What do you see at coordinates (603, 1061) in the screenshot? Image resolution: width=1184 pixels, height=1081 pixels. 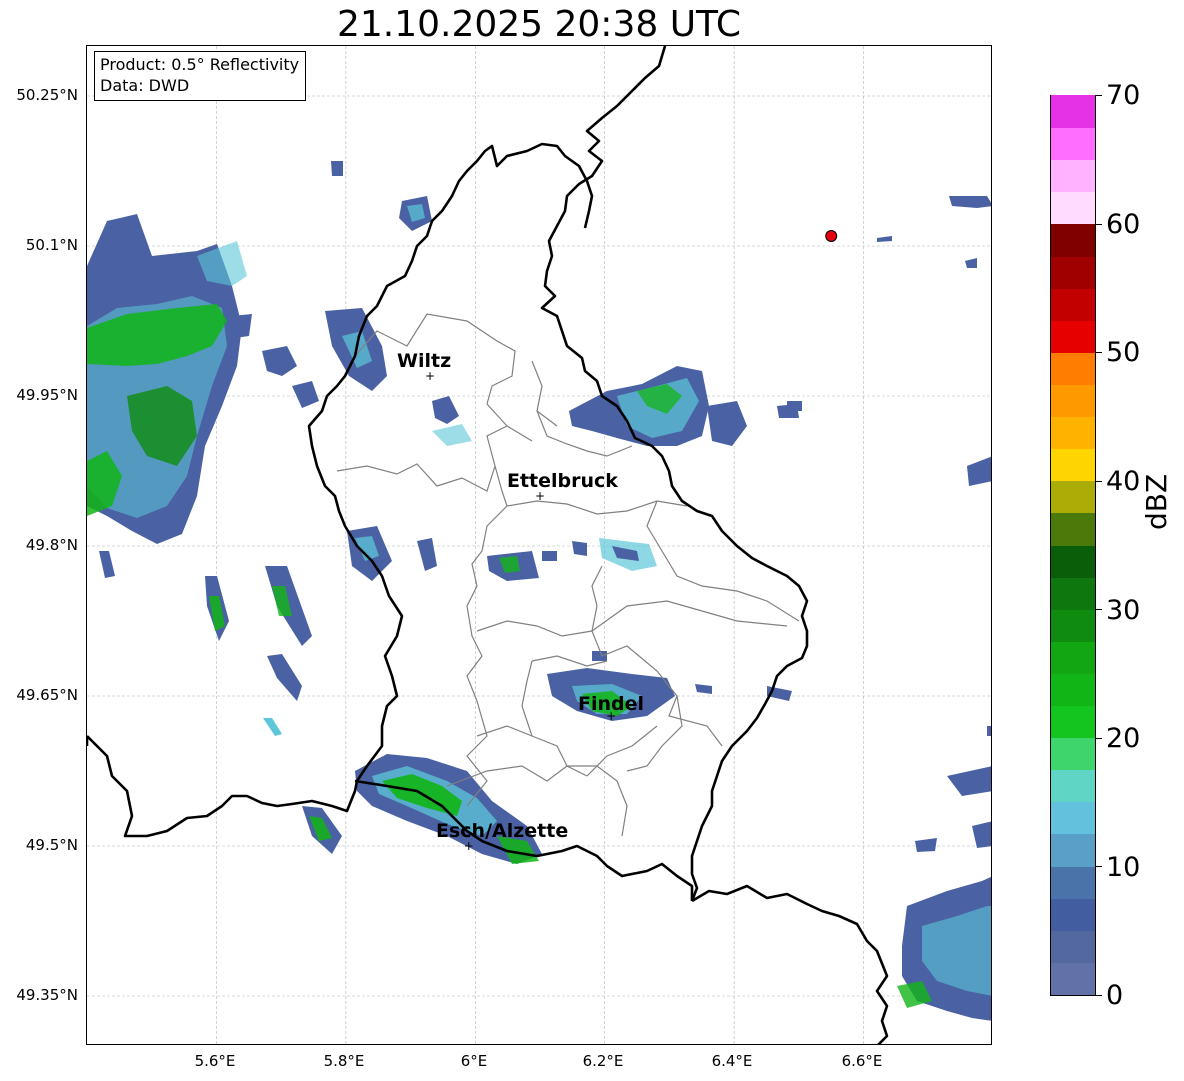 I see `lon-label: 6.2°E` at bounding box center [603, 1061].